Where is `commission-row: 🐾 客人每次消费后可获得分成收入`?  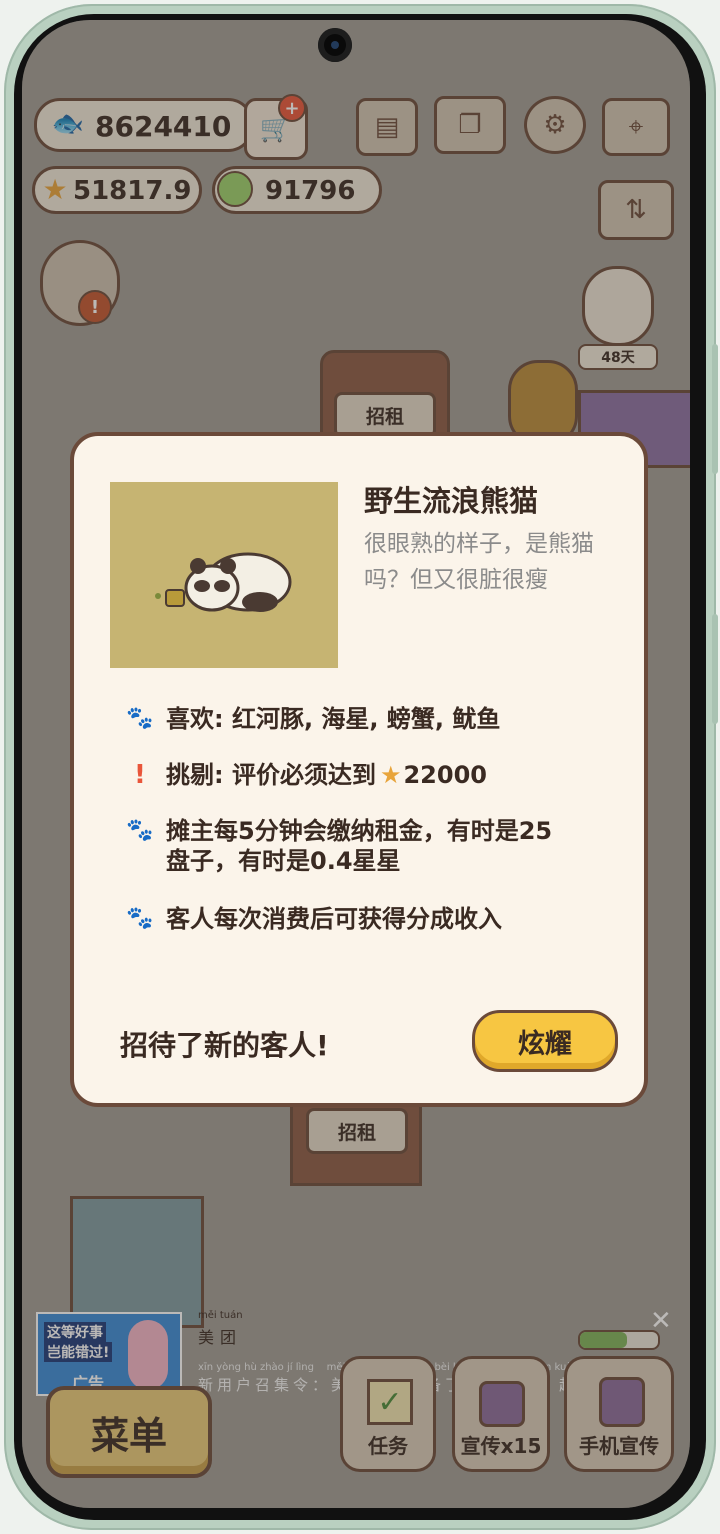
commission-row: 🐾 客人每次消费后可获得分成收入 is located at coordinates (314, 919).